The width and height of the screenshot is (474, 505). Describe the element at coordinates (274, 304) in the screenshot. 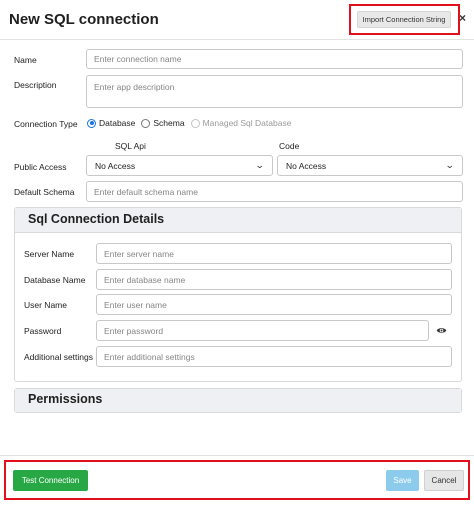

I see `user-name-input` at that location.